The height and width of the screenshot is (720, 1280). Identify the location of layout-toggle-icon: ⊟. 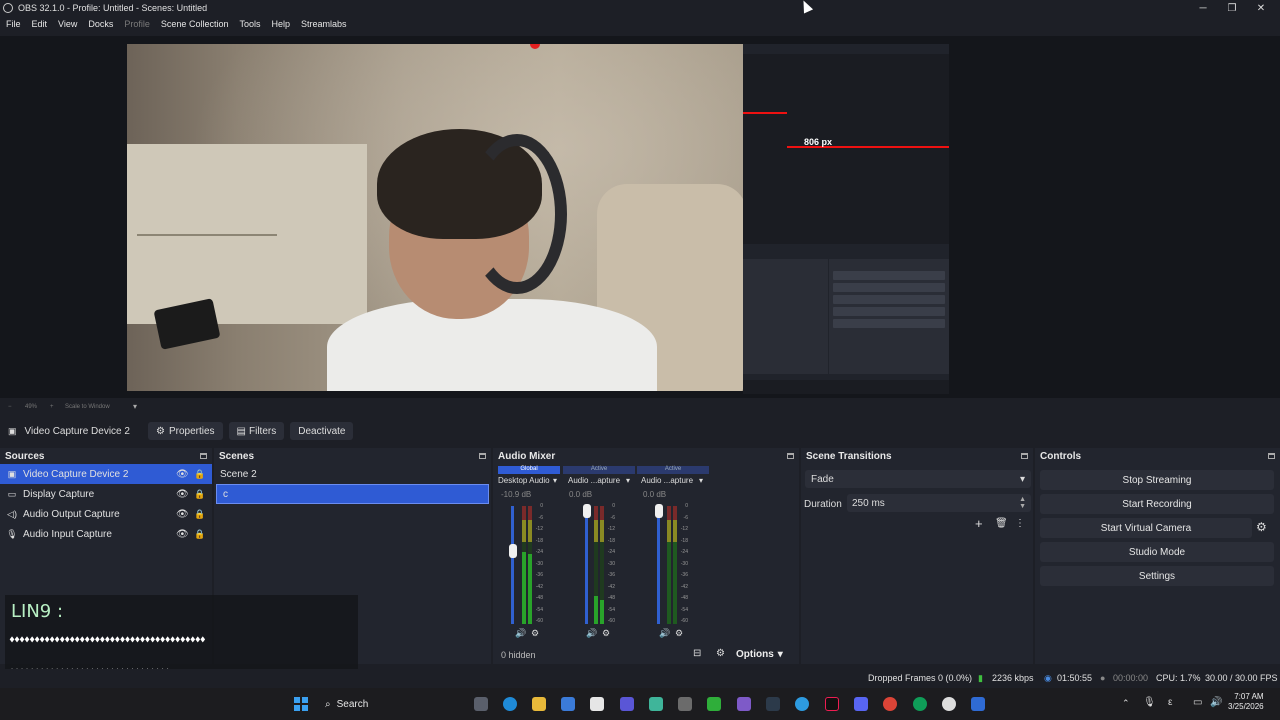
(697, 653).